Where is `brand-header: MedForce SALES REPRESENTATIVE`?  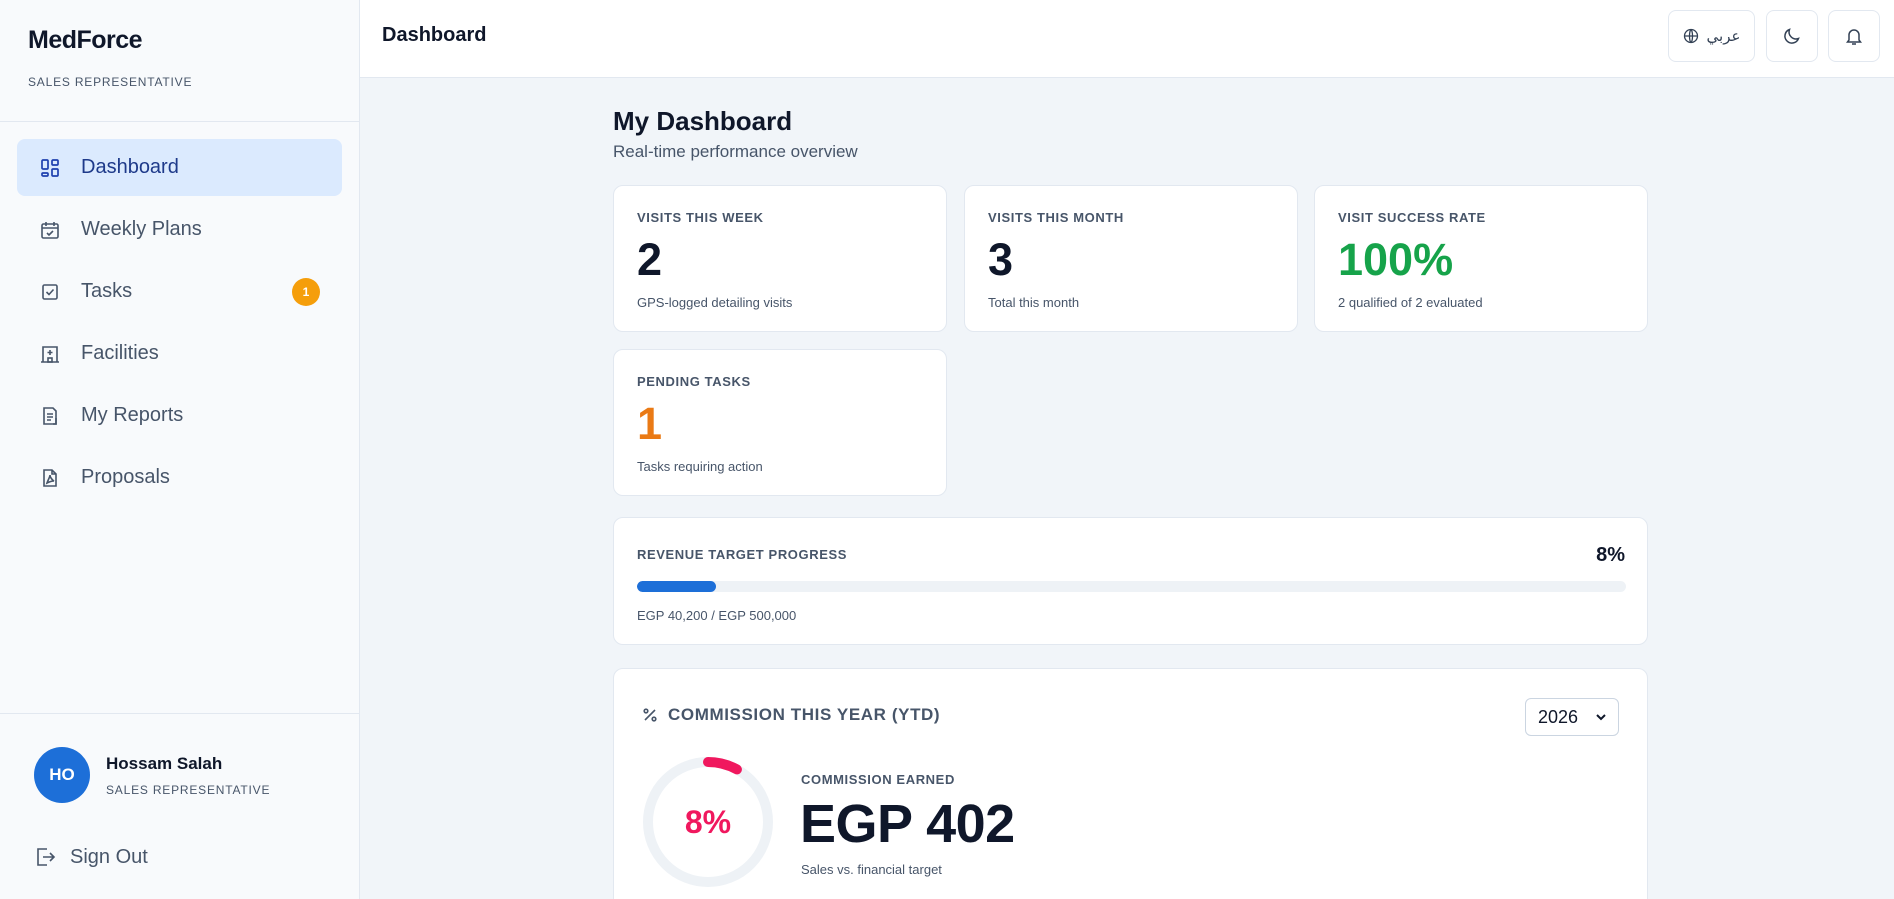 brand-header: MedForce SALES REPRESENTATIVE is located at coordinates (179, 61).